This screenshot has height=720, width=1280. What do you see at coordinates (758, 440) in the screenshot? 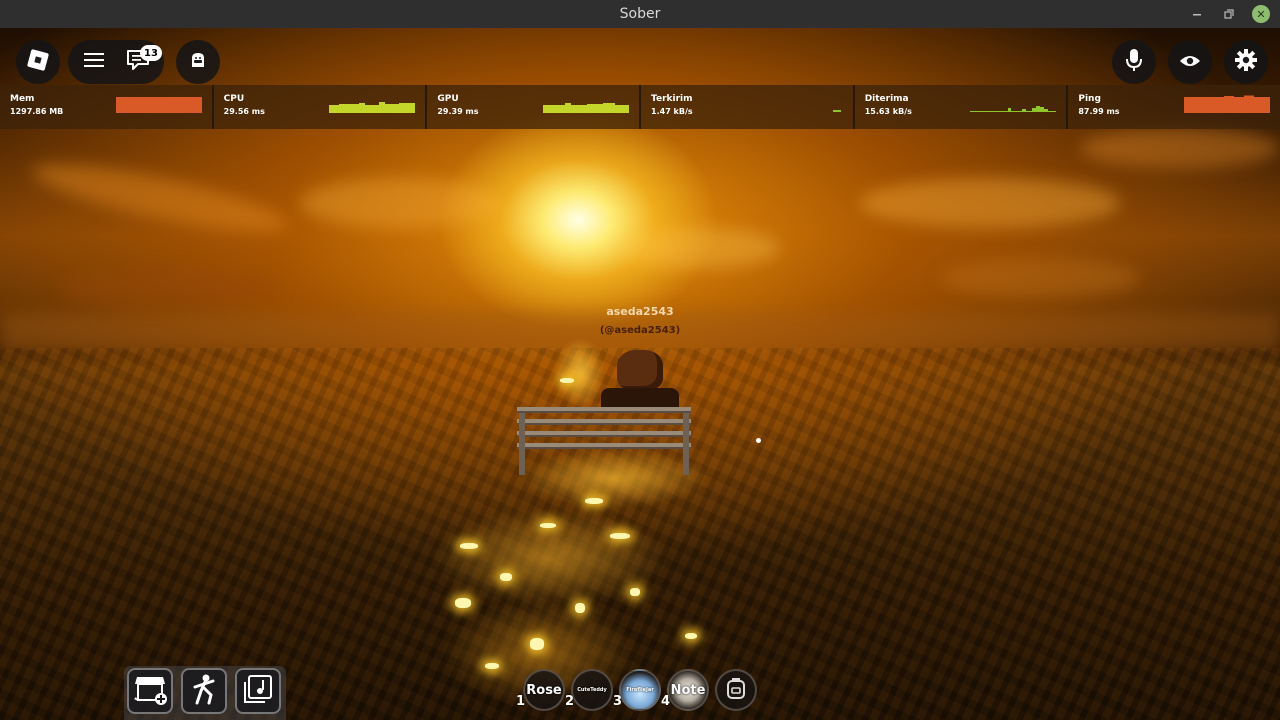
I see `crosshair` at bounding box center [758, 440].